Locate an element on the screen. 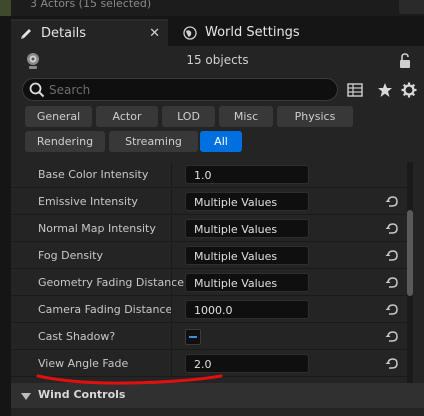  search-box is located at coordinates (180, 89).